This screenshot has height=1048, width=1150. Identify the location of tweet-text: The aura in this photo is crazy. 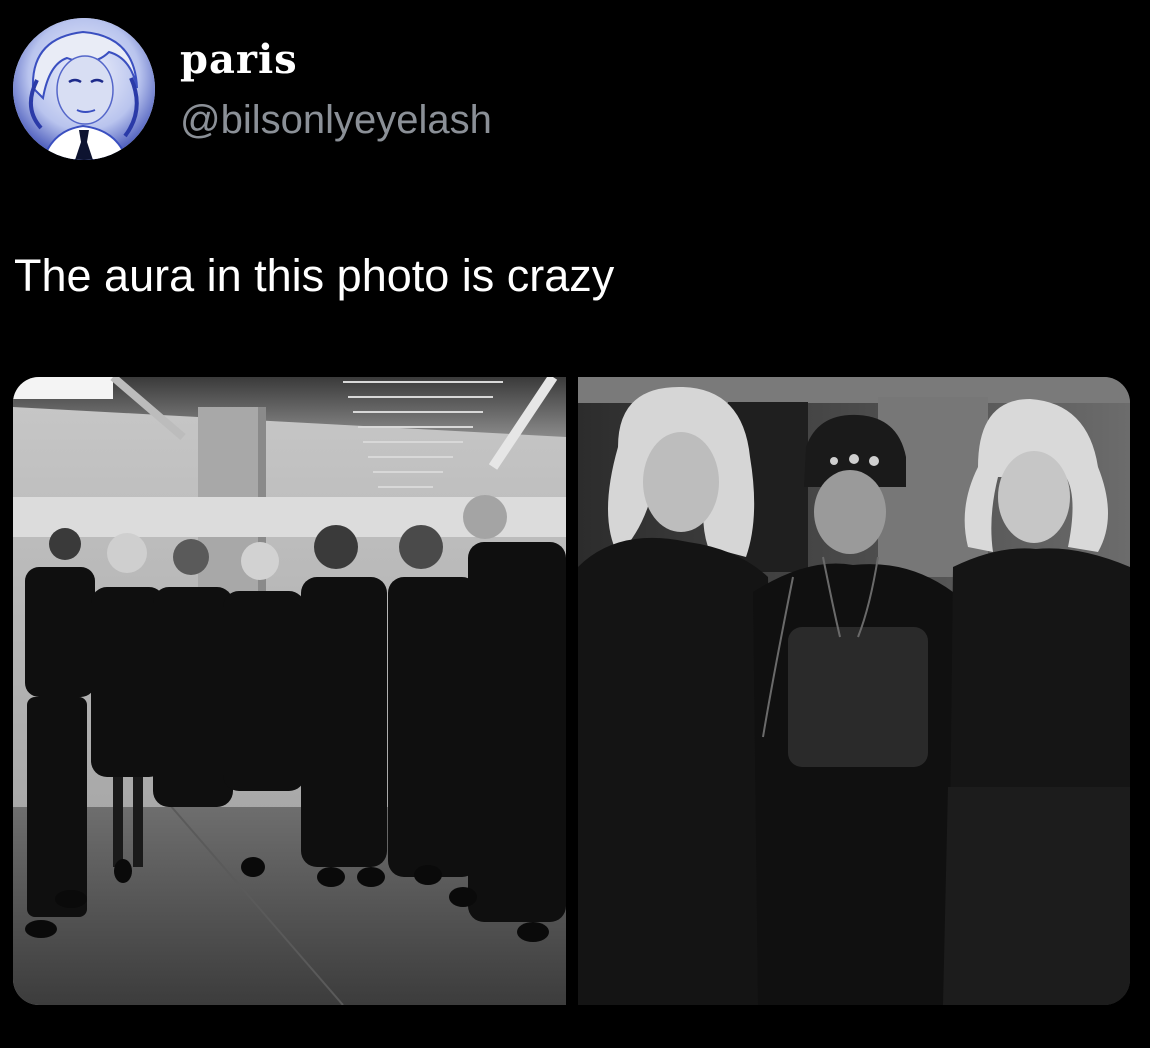
(314, 275).